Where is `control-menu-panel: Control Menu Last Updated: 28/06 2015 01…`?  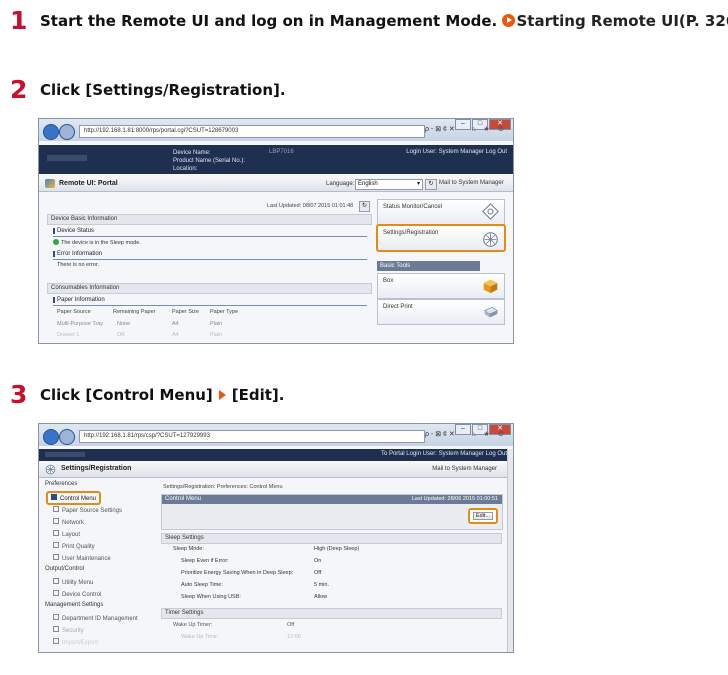 control-menu-panel: Control Menu Last Updated: 28/06 2015 01… is located at coordinates (332, 512).